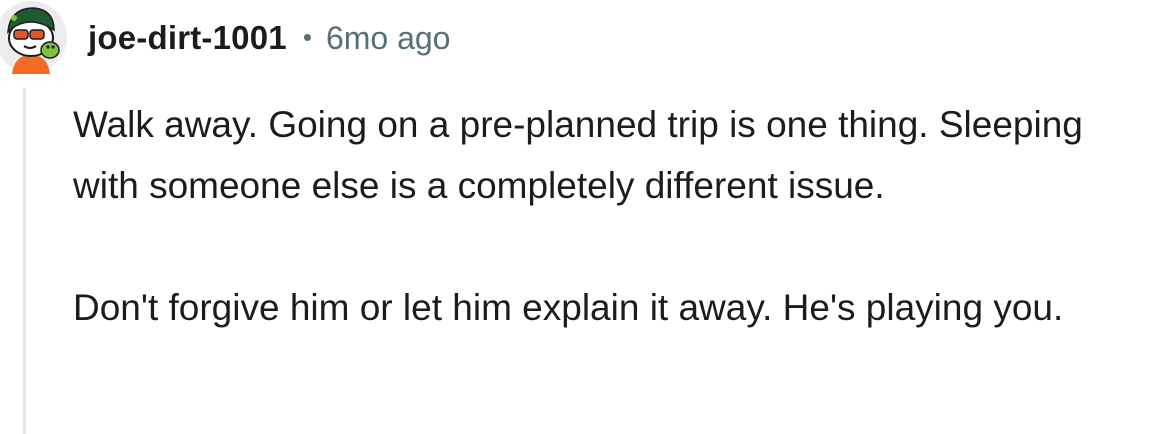 This screenshot has height=434, width=1153. I want to click on snoo-avatar-icon, so click(33, 37).